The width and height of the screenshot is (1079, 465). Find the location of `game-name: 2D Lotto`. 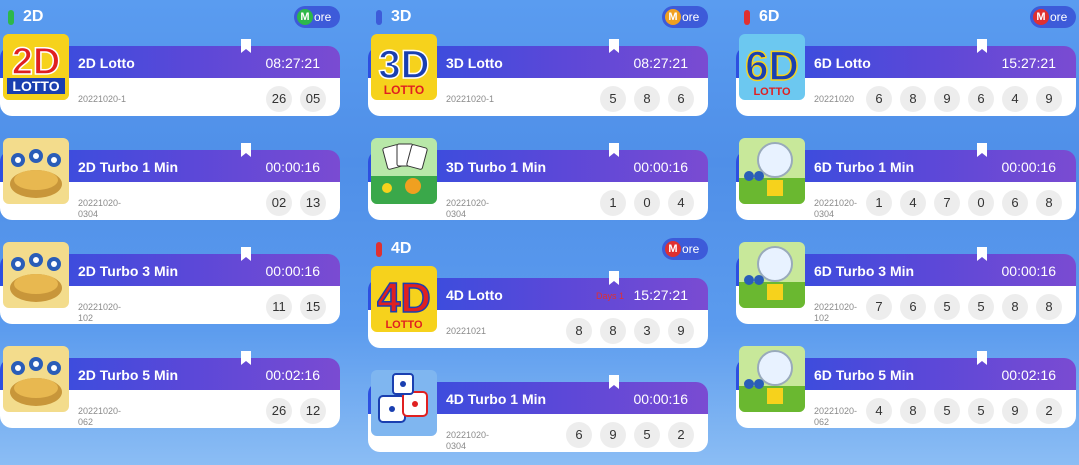

game-name: 2D Lotto is located at coordinates (106, 63).